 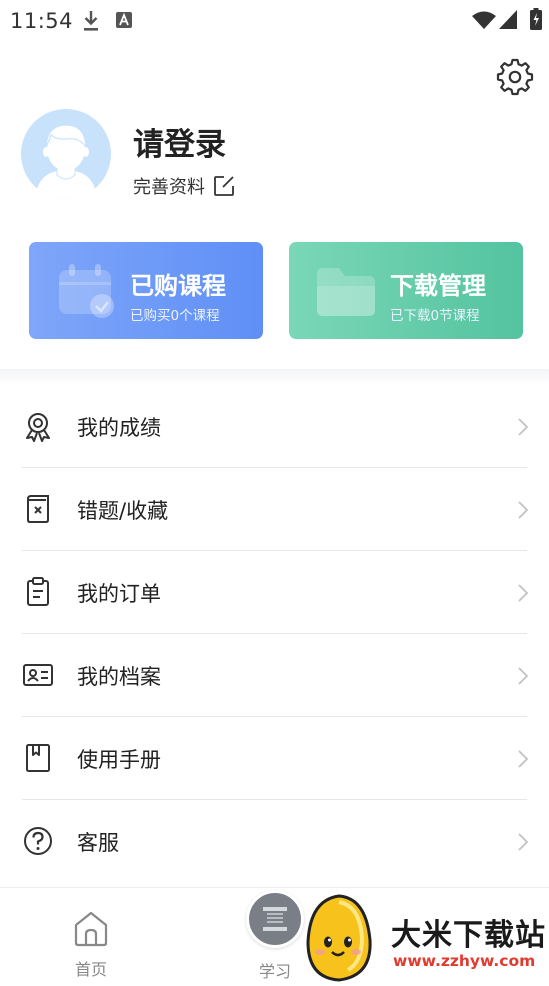 I want to click on menu-label: 错题/收藏, so click(x=123, y=511).